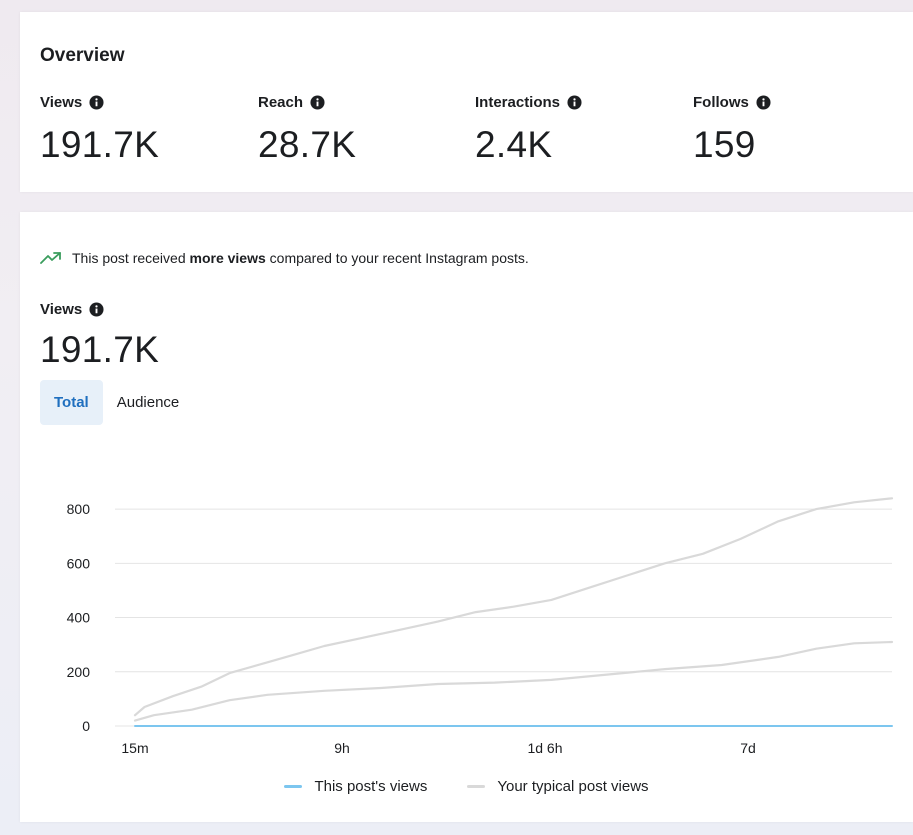 The width and height of the screenshot is (913, 835). Describe the element at coordinates (371, 786) in the screenshot. I see `legend-label: This post's views` at that location.